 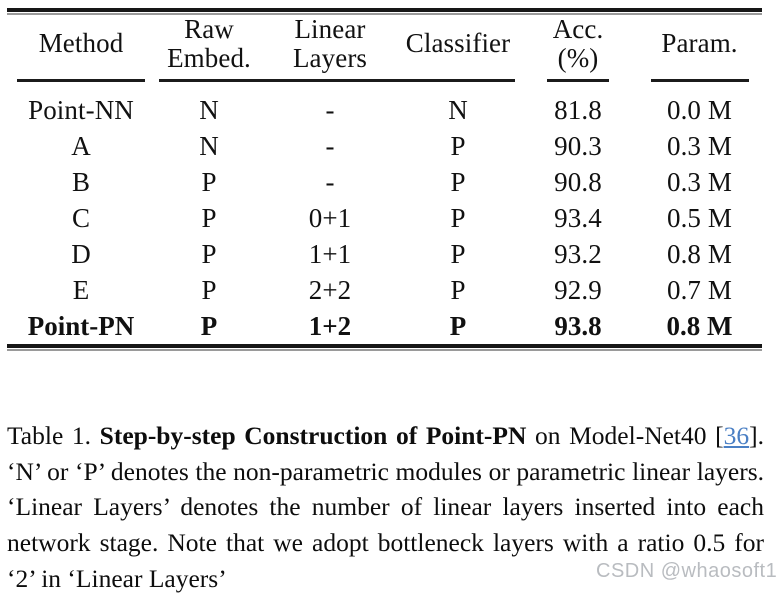 I want to click on table-cell-method: C, so click(x=81, y=217).